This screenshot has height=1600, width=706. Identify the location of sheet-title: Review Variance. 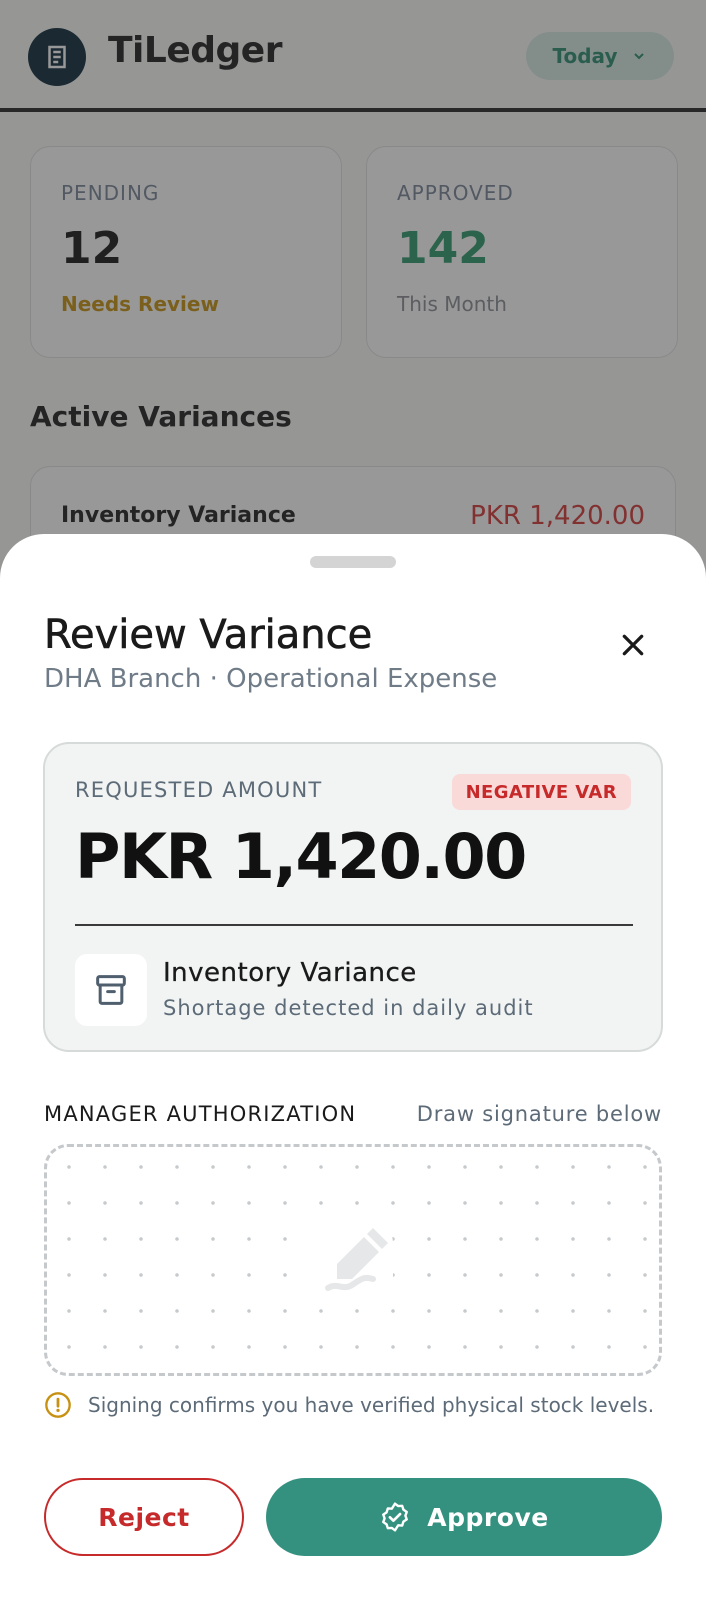
(208, 635).